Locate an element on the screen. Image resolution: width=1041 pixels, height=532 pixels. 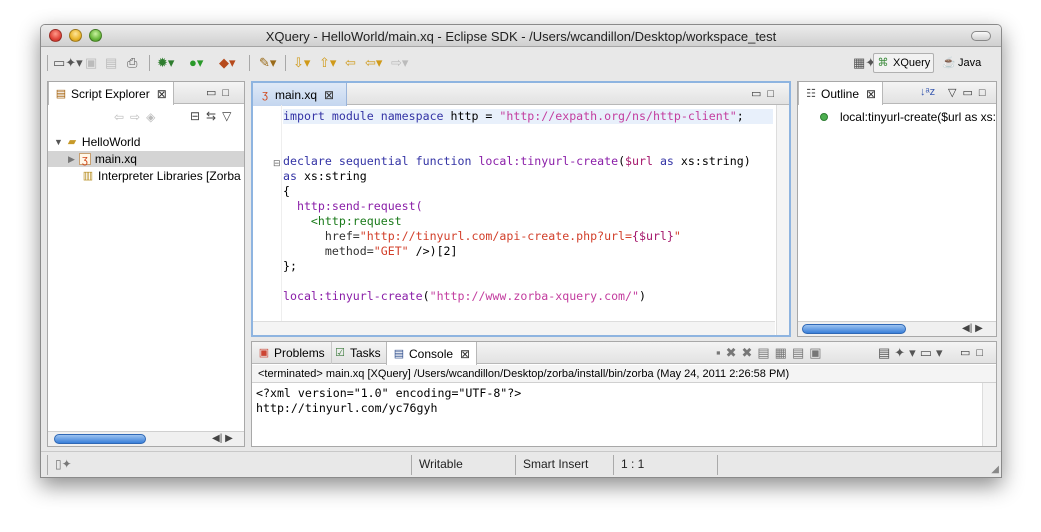
explorer-nav-icons: ⇦⇨◈ is located at coordinates (138, 117).